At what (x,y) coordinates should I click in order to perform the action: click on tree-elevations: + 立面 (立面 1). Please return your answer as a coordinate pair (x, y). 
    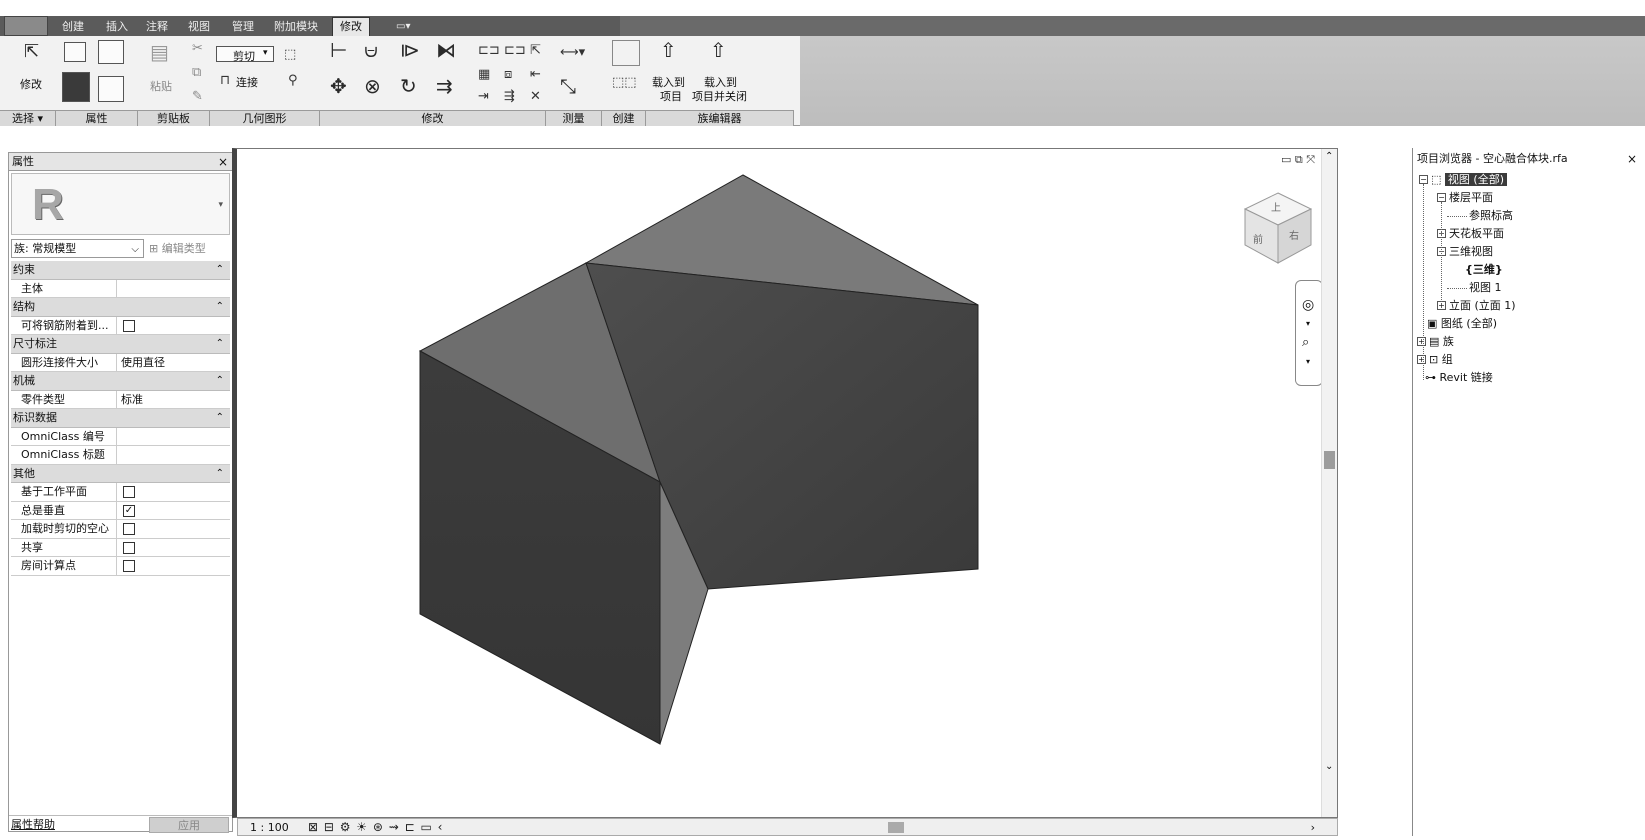
    Looking at the image, I should click on (1476, 306).